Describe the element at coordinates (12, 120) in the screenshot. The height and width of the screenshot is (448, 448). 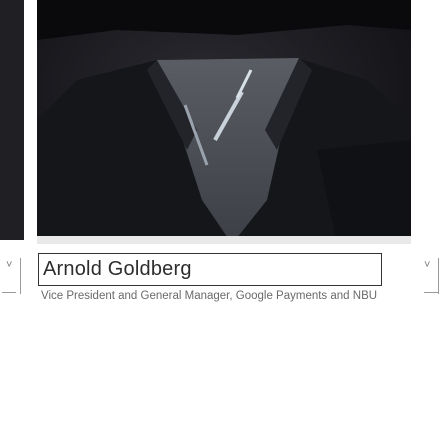
I see `previous-card-photo-edge` at that location.